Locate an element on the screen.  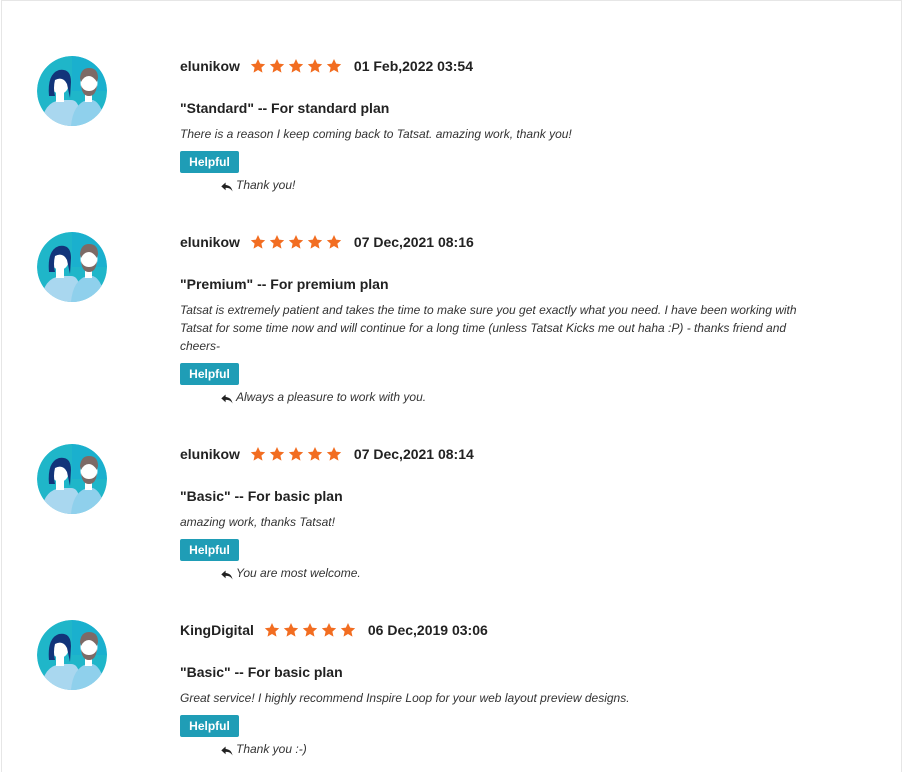
seller-reply: Always a pleasure to work with you. is located at coordinates (323, 397).